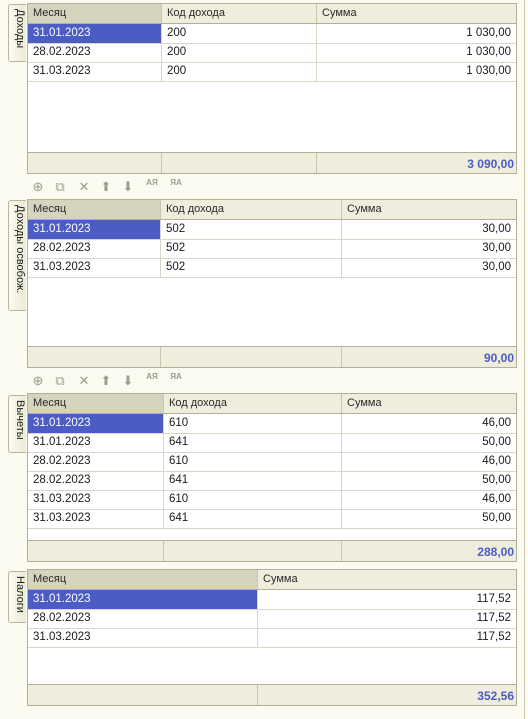 Image resolution: width=528 pixels, height=719 pixels. Describe the element at coordinates (272, 356) in the screenshot. I see `table-footer: 90,00` at that location.